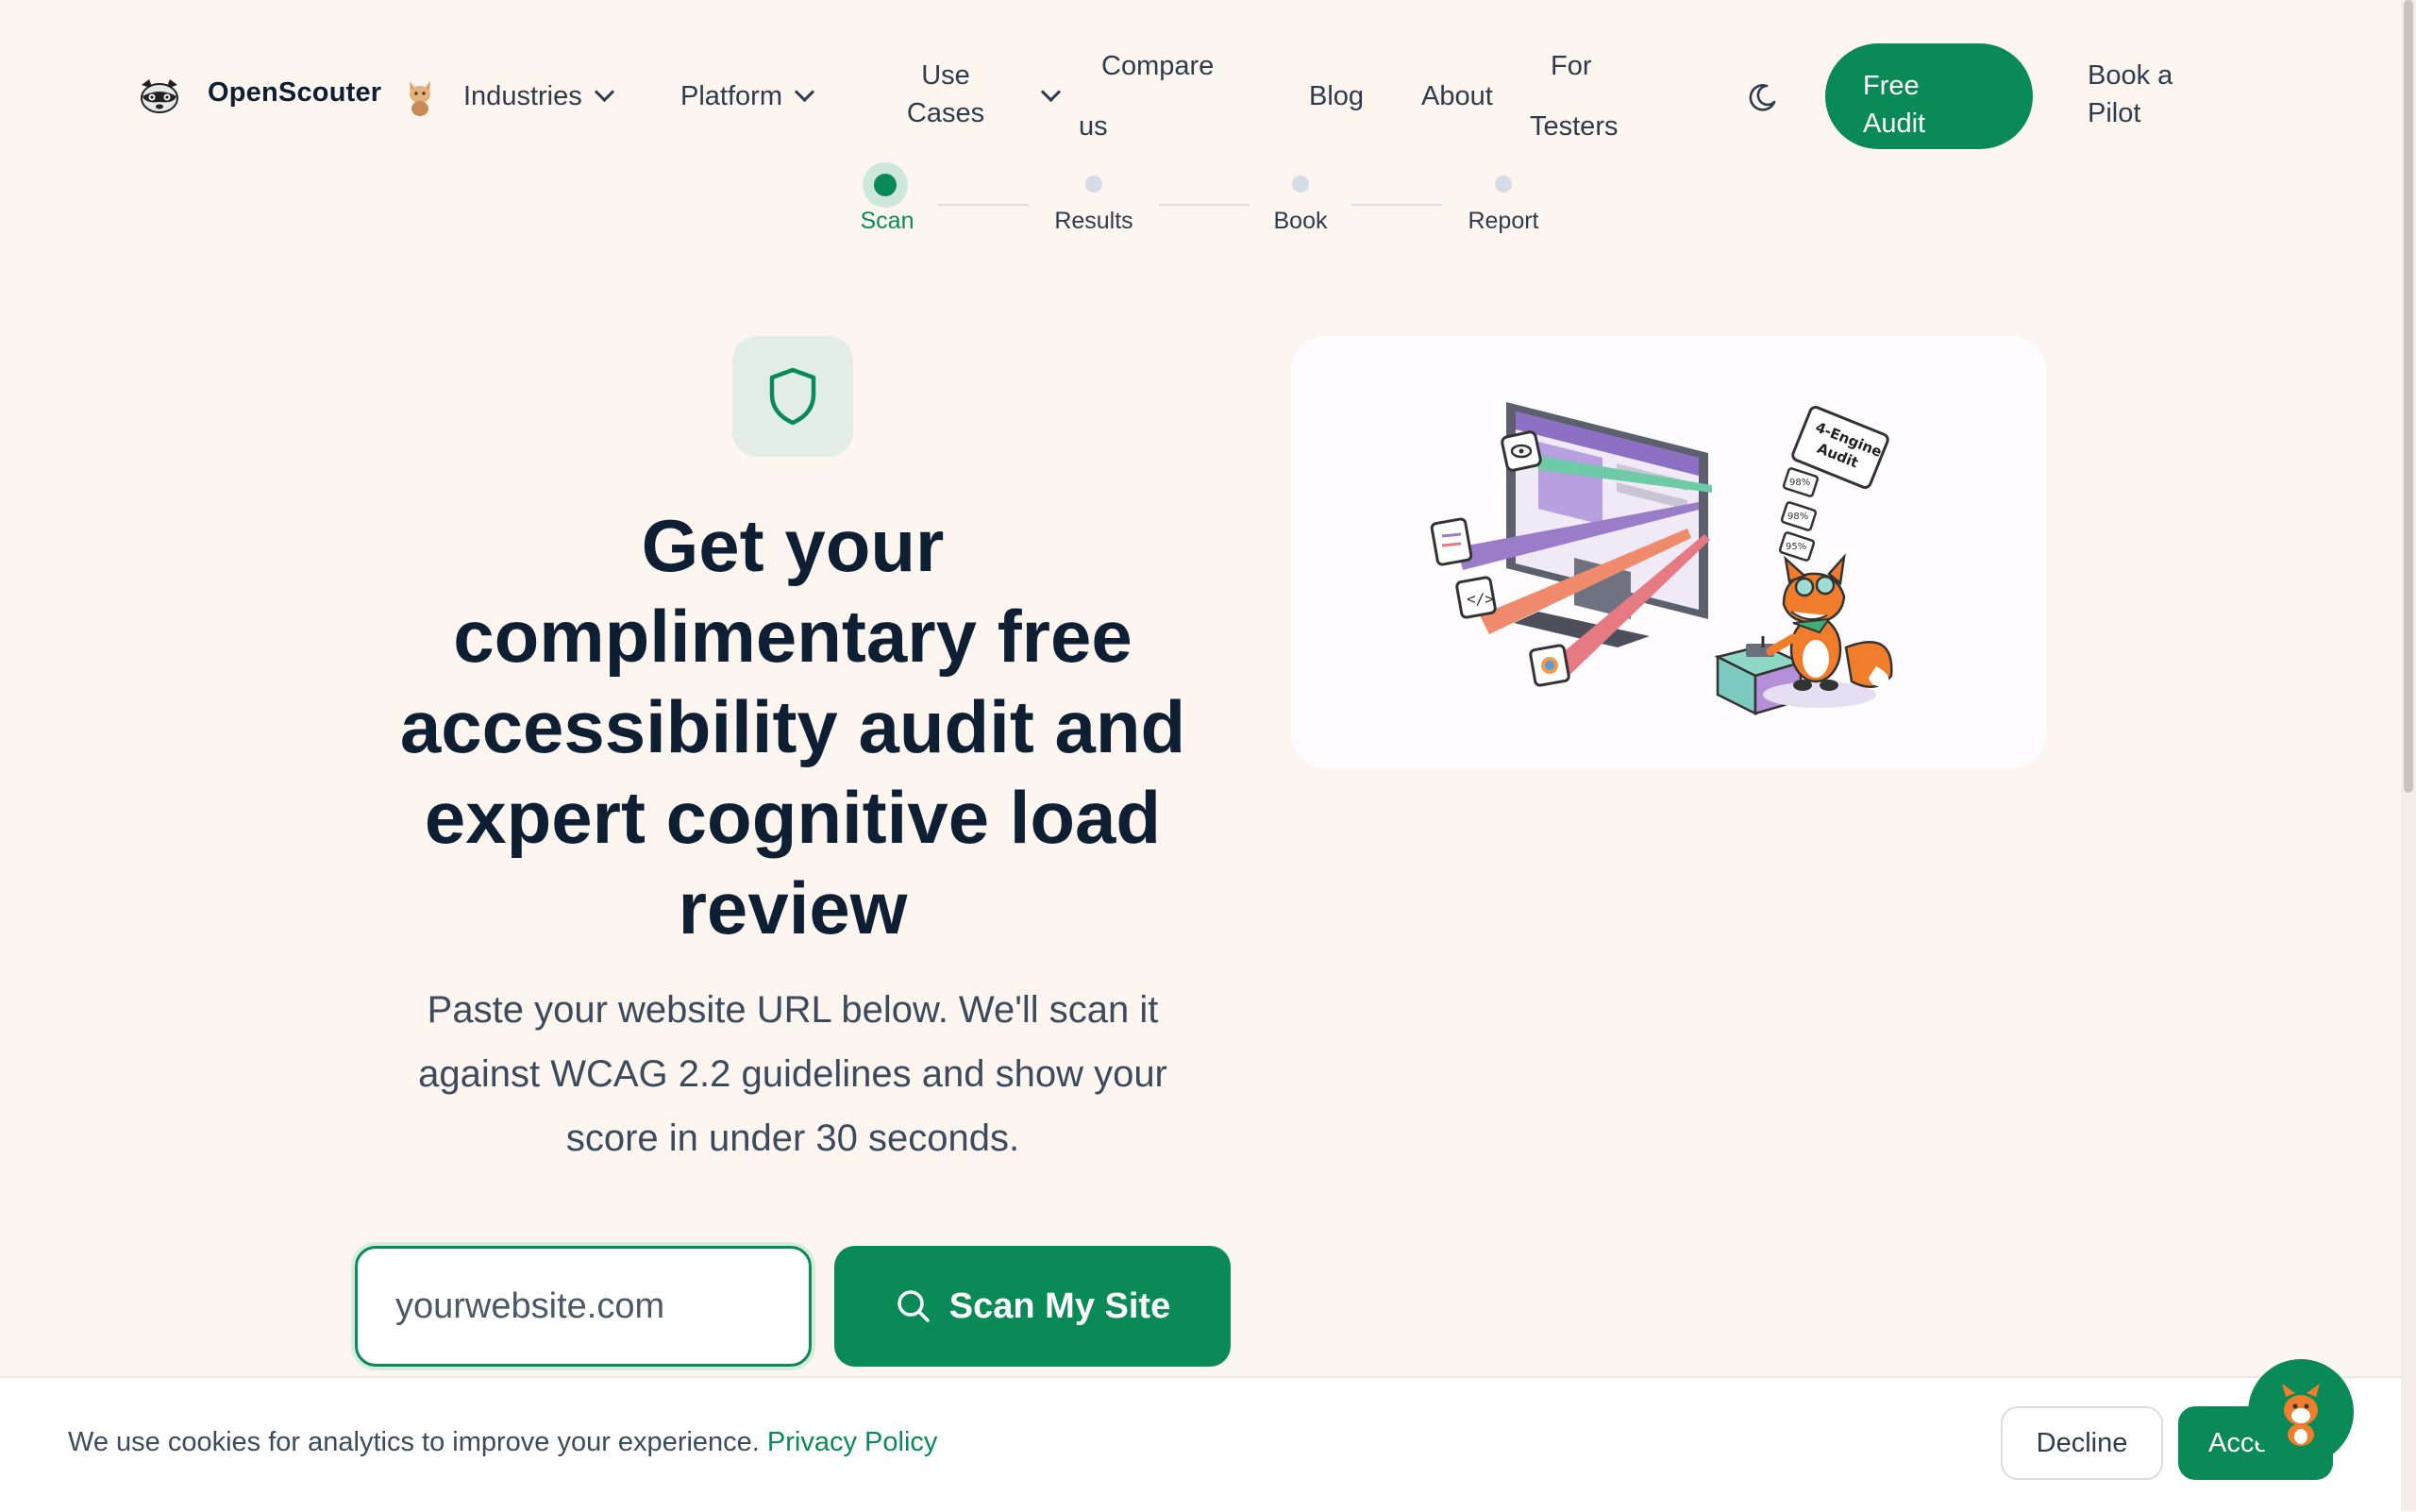  Describe the element at coordinates (1762, 97) in the screenshot. I see `dark-mode-moon-icon` at that location.